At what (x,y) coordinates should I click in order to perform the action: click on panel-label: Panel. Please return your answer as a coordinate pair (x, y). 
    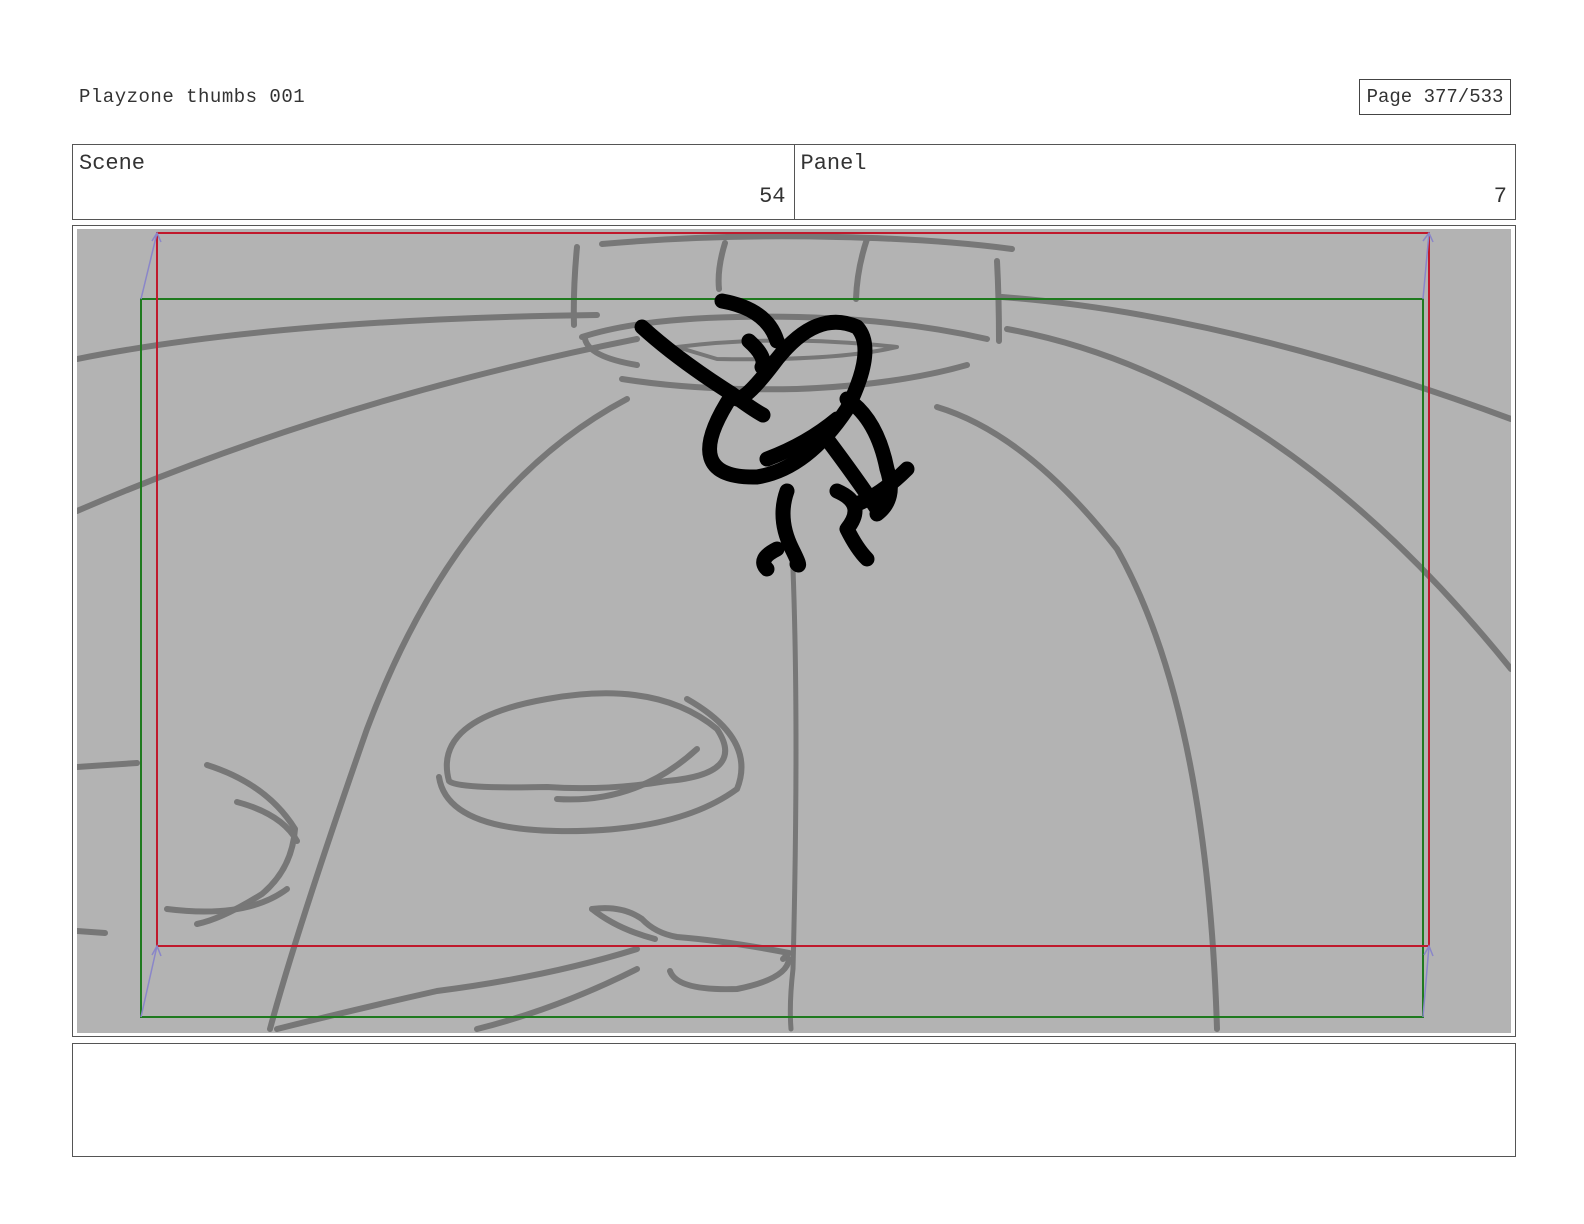
    Looking at the image, I should click on (833, 163).